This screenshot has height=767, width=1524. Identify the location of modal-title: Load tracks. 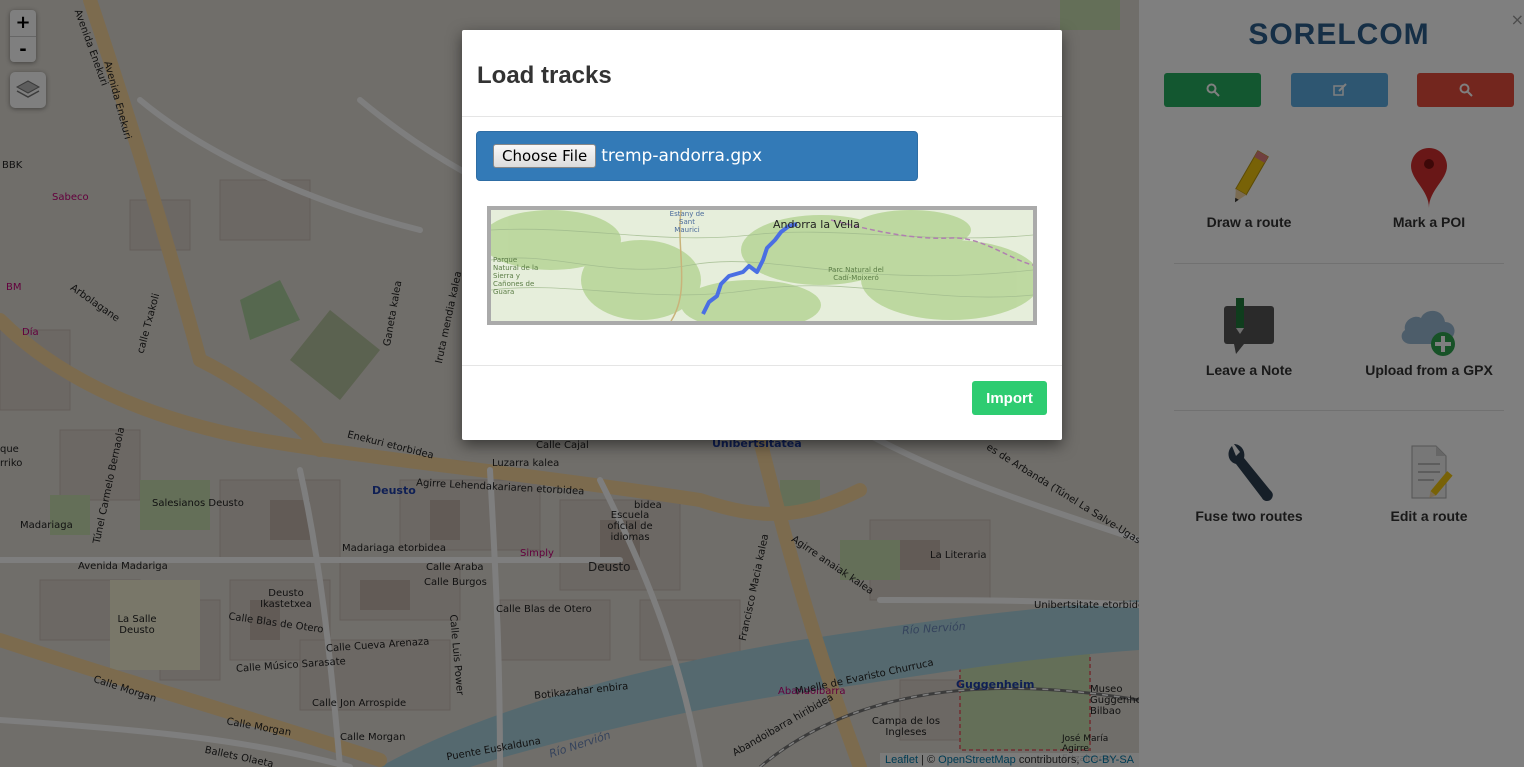
(544, 75).